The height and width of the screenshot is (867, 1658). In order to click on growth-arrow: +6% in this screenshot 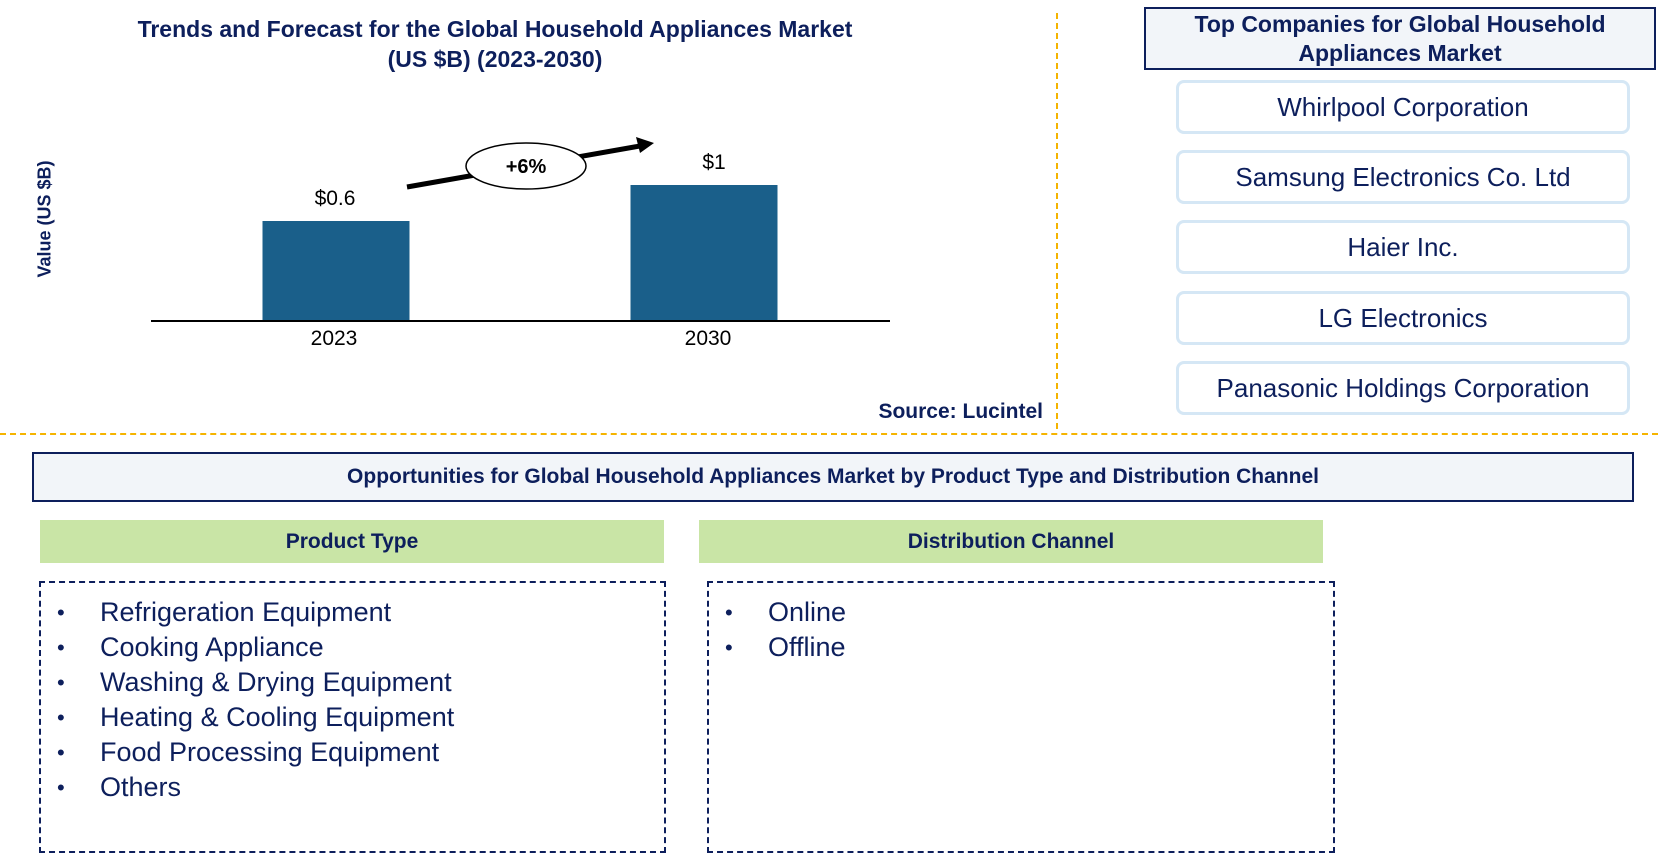, I will do `click(530, 163)`.